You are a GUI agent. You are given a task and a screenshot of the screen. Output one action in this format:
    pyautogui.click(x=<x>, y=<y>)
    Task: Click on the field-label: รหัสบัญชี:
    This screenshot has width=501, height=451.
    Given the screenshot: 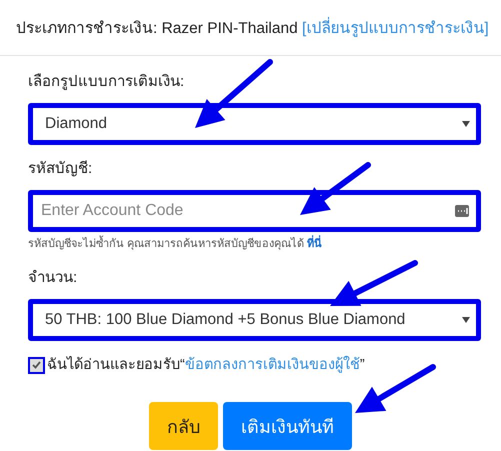 What is the action you would take?
    pyautogui.click(x=60, y=169)
    